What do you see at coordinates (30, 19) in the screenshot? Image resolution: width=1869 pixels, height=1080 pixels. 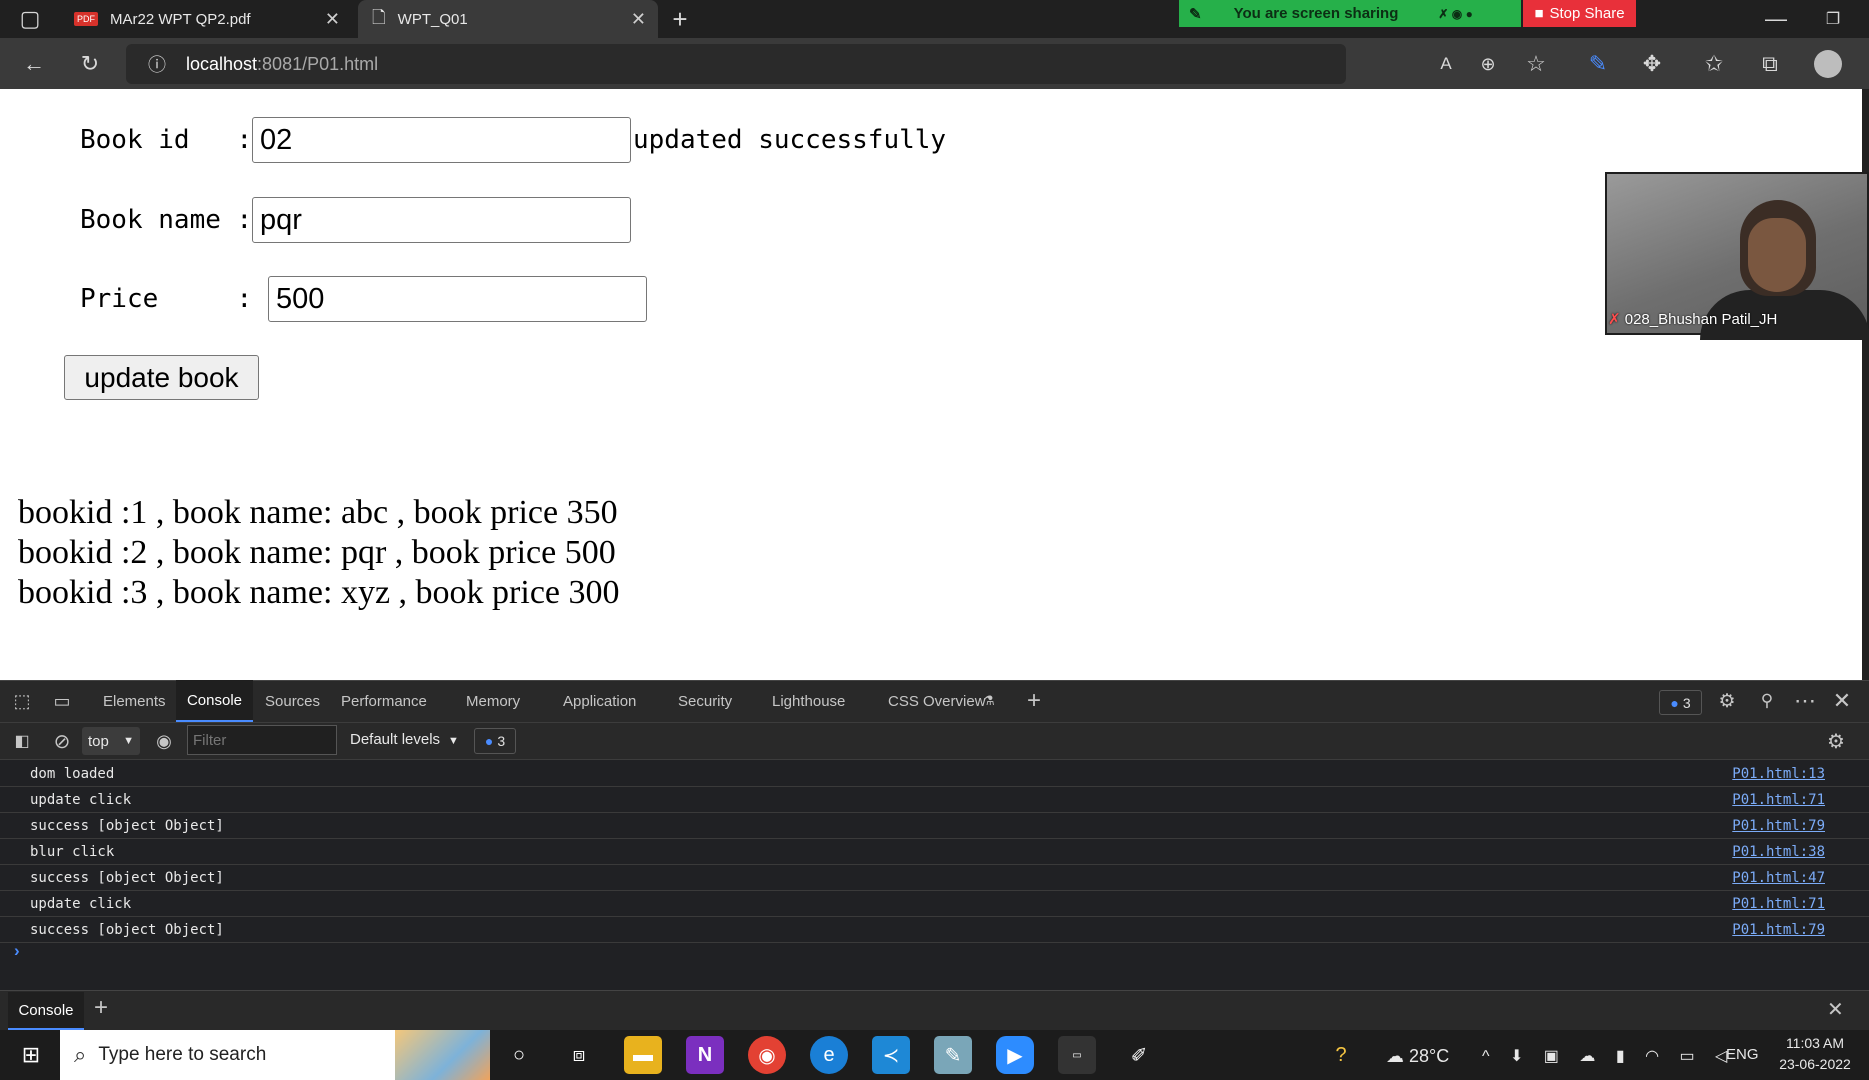 I see `tab-actions-icon: ▢` at bounding box center [30, 19].